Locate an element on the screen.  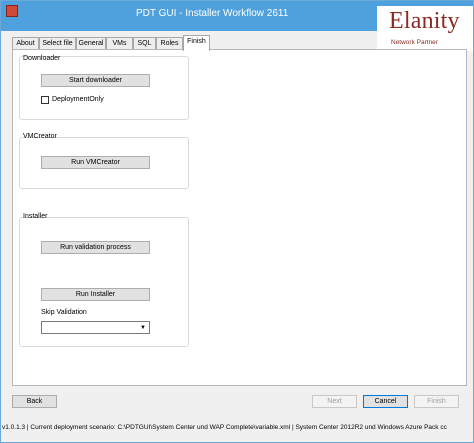
downloader-group is located at coordinates (104, 88).